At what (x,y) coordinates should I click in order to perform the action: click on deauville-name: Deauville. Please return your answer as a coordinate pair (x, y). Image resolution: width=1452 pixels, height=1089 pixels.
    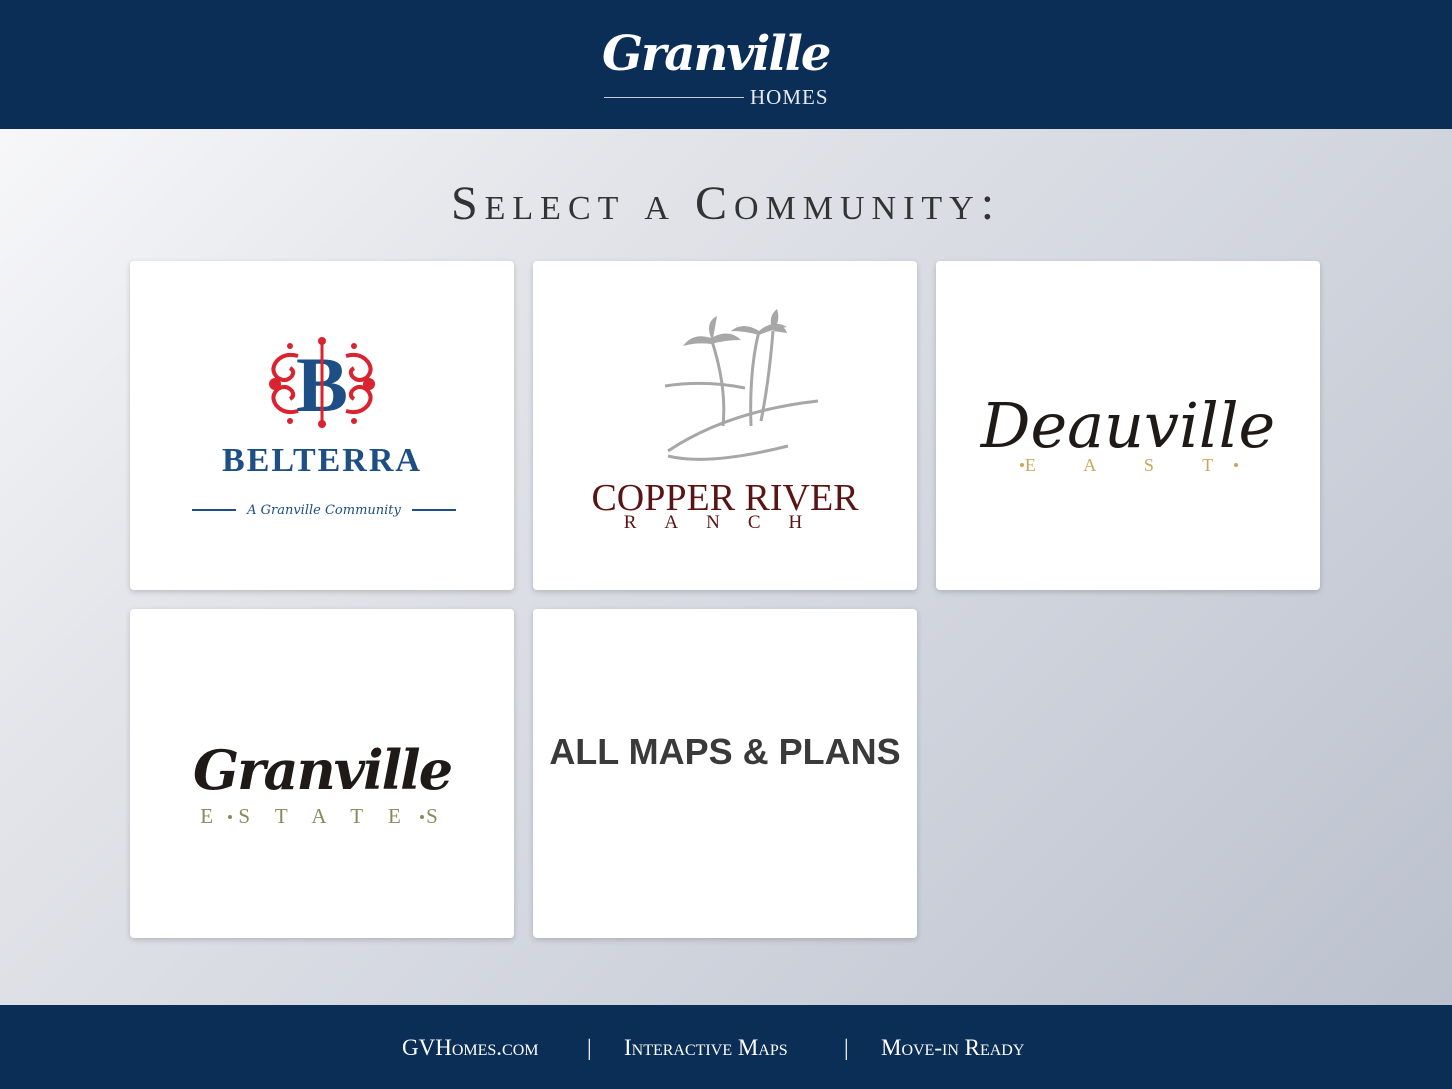
    Looking at the image, I should click on (1128, 425).